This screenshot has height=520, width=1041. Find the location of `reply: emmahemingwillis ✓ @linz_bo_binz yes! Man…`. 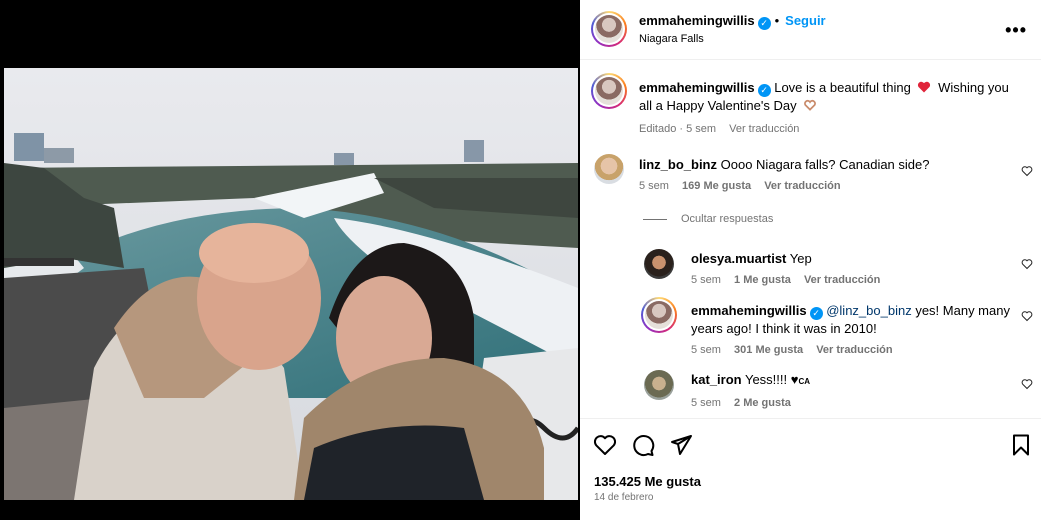

reply: emmahemingwillis ✓ @linz_bo_binz yes! Man… is located at coordinates (851, 329).